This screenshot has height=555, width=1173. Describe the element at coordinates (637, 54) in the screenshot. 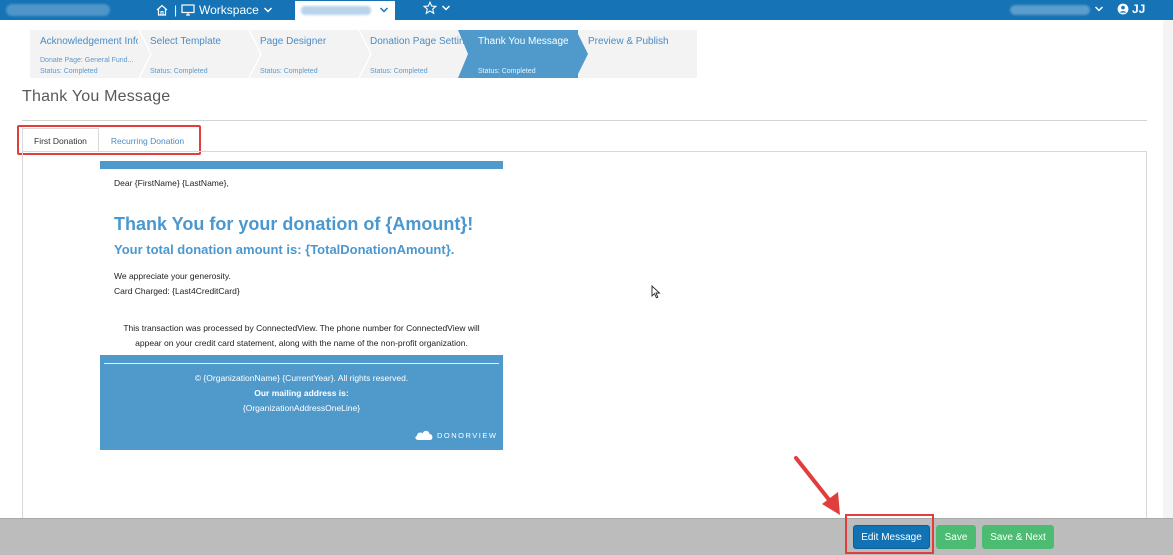

I see `step-preview-publish: Preview & Publish` at that location.